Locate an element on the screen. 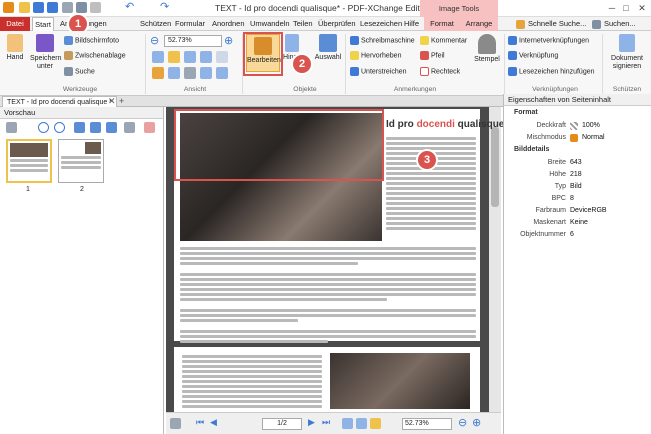 The height and width of the screenshot is (434, 651). save-as-button: Speichern unter is located at coordinates (46, 52).